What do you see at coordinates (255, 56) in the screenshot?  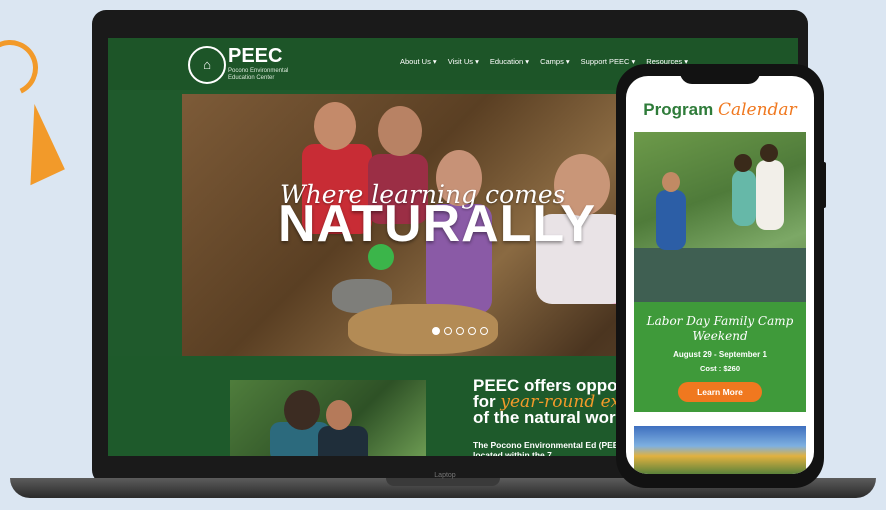 I see `site-title: PEEC` at bounding box center [255, 56].